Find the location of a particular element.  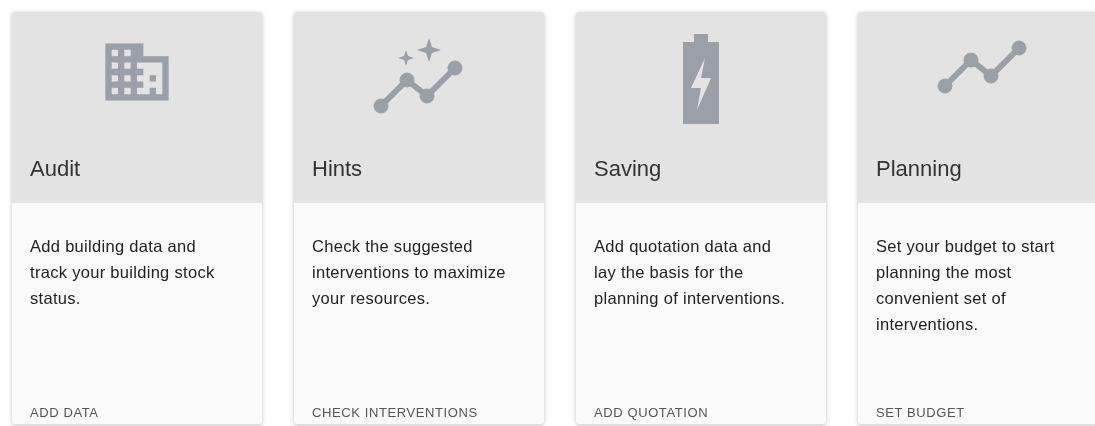

card-title: Audit is located at coordinates (56, 169).